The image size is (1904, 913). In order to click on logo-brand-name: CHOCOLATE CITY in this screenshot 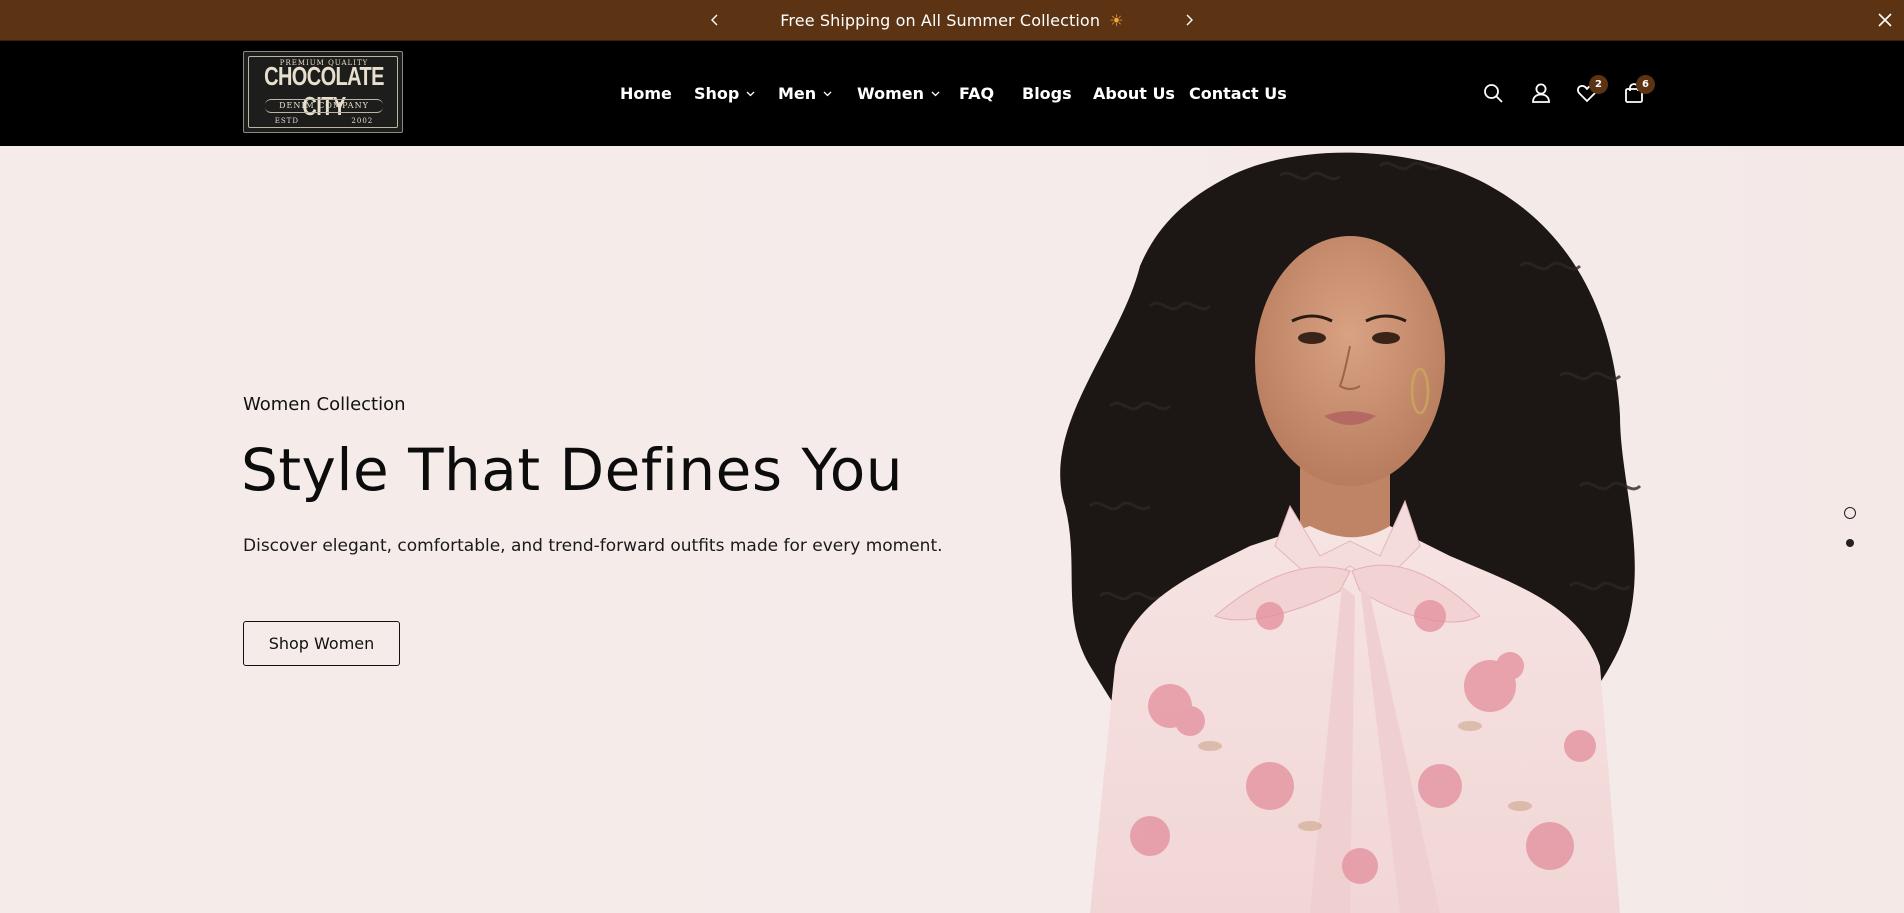, I will do `click(324, 92)`.